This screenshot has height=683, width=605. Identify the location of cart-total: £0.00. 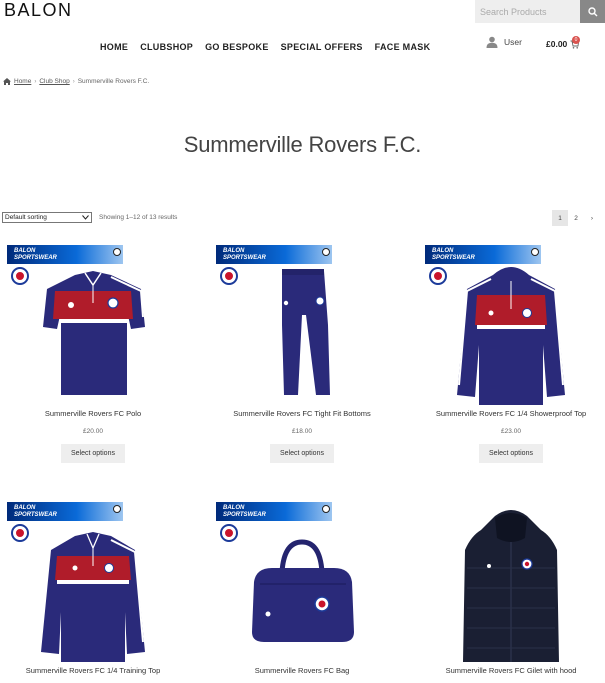
(557, 44).